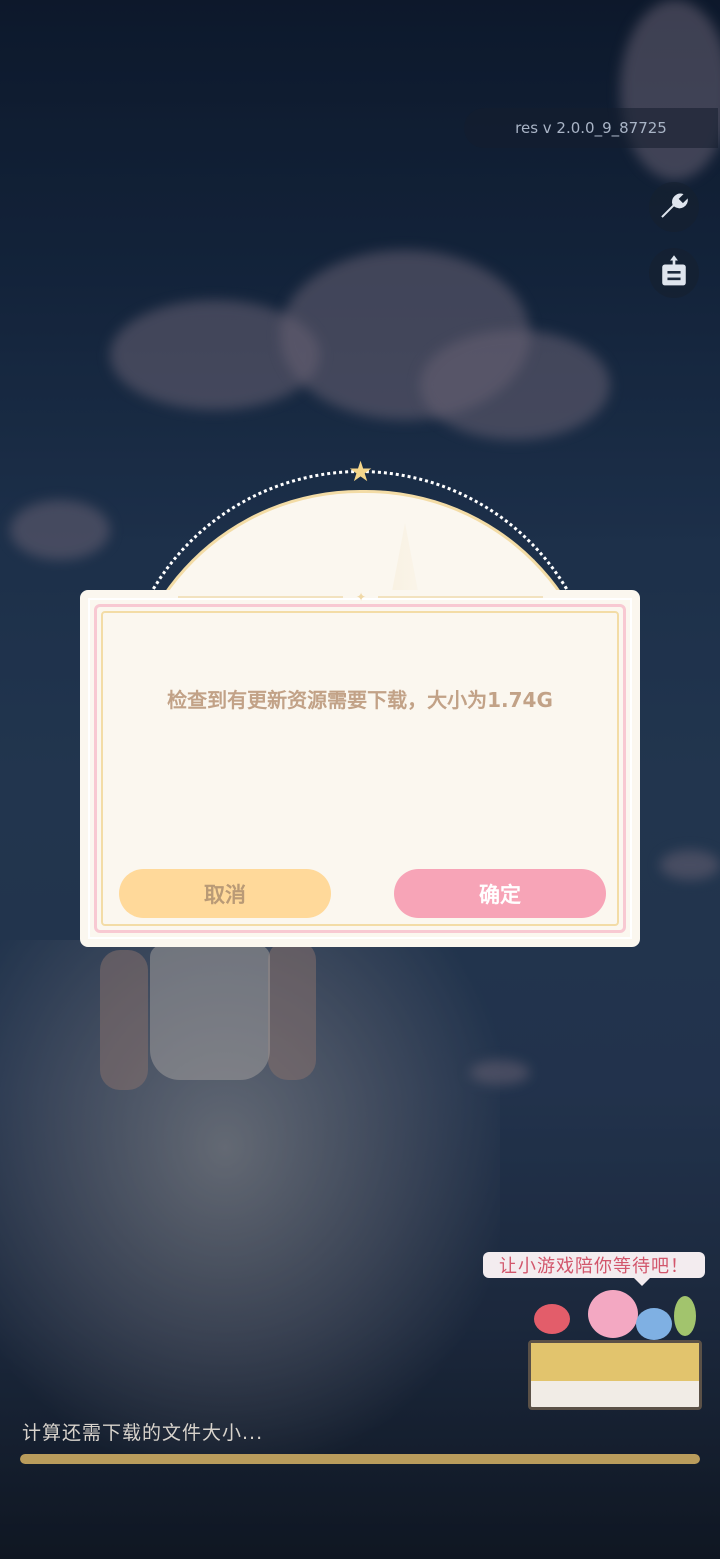 The width and height of the screenshot is (720, 1559). Describe the element at coordinates (260, 597) in the screenshot. I see `title-divider-left` at that location.